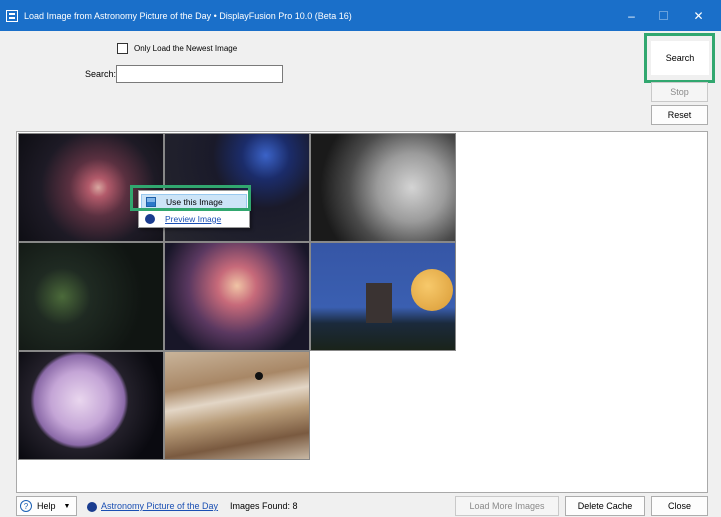 This screenshot has height=517, width=721. Describe the element at coordinates (199, 74) in the screenshot. I see `search-input` at that location.